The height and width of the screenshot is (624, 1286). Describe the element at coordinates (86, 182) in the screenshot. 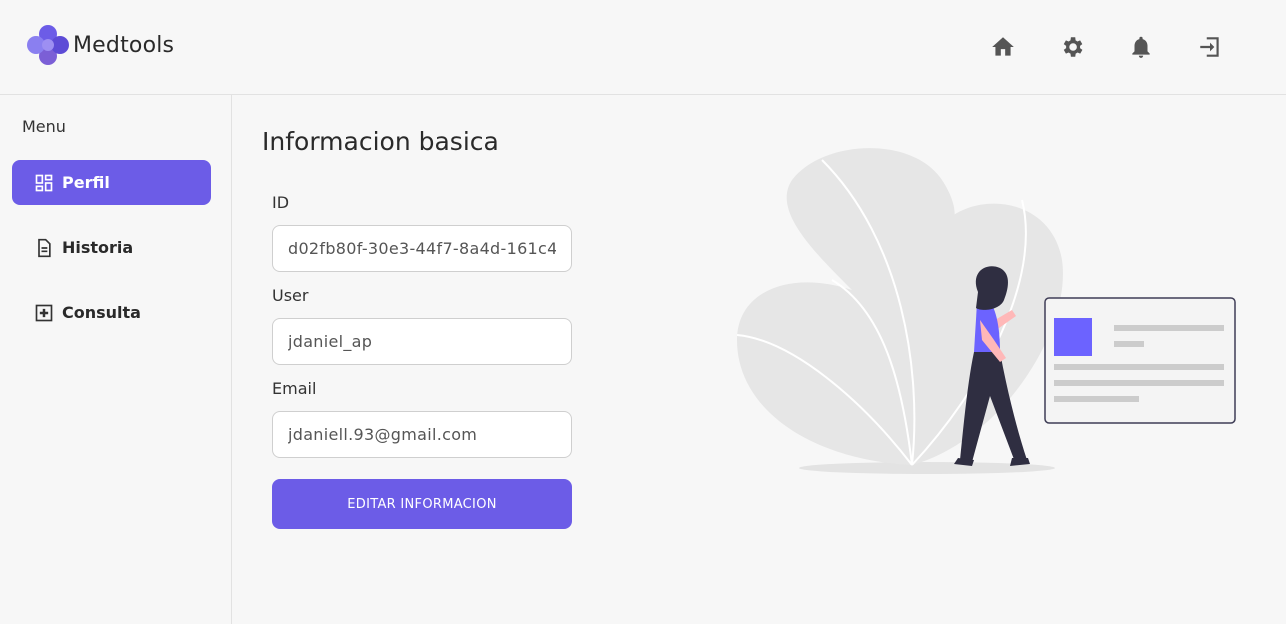

I see `sidebar-item-label: Perfil` at that location.